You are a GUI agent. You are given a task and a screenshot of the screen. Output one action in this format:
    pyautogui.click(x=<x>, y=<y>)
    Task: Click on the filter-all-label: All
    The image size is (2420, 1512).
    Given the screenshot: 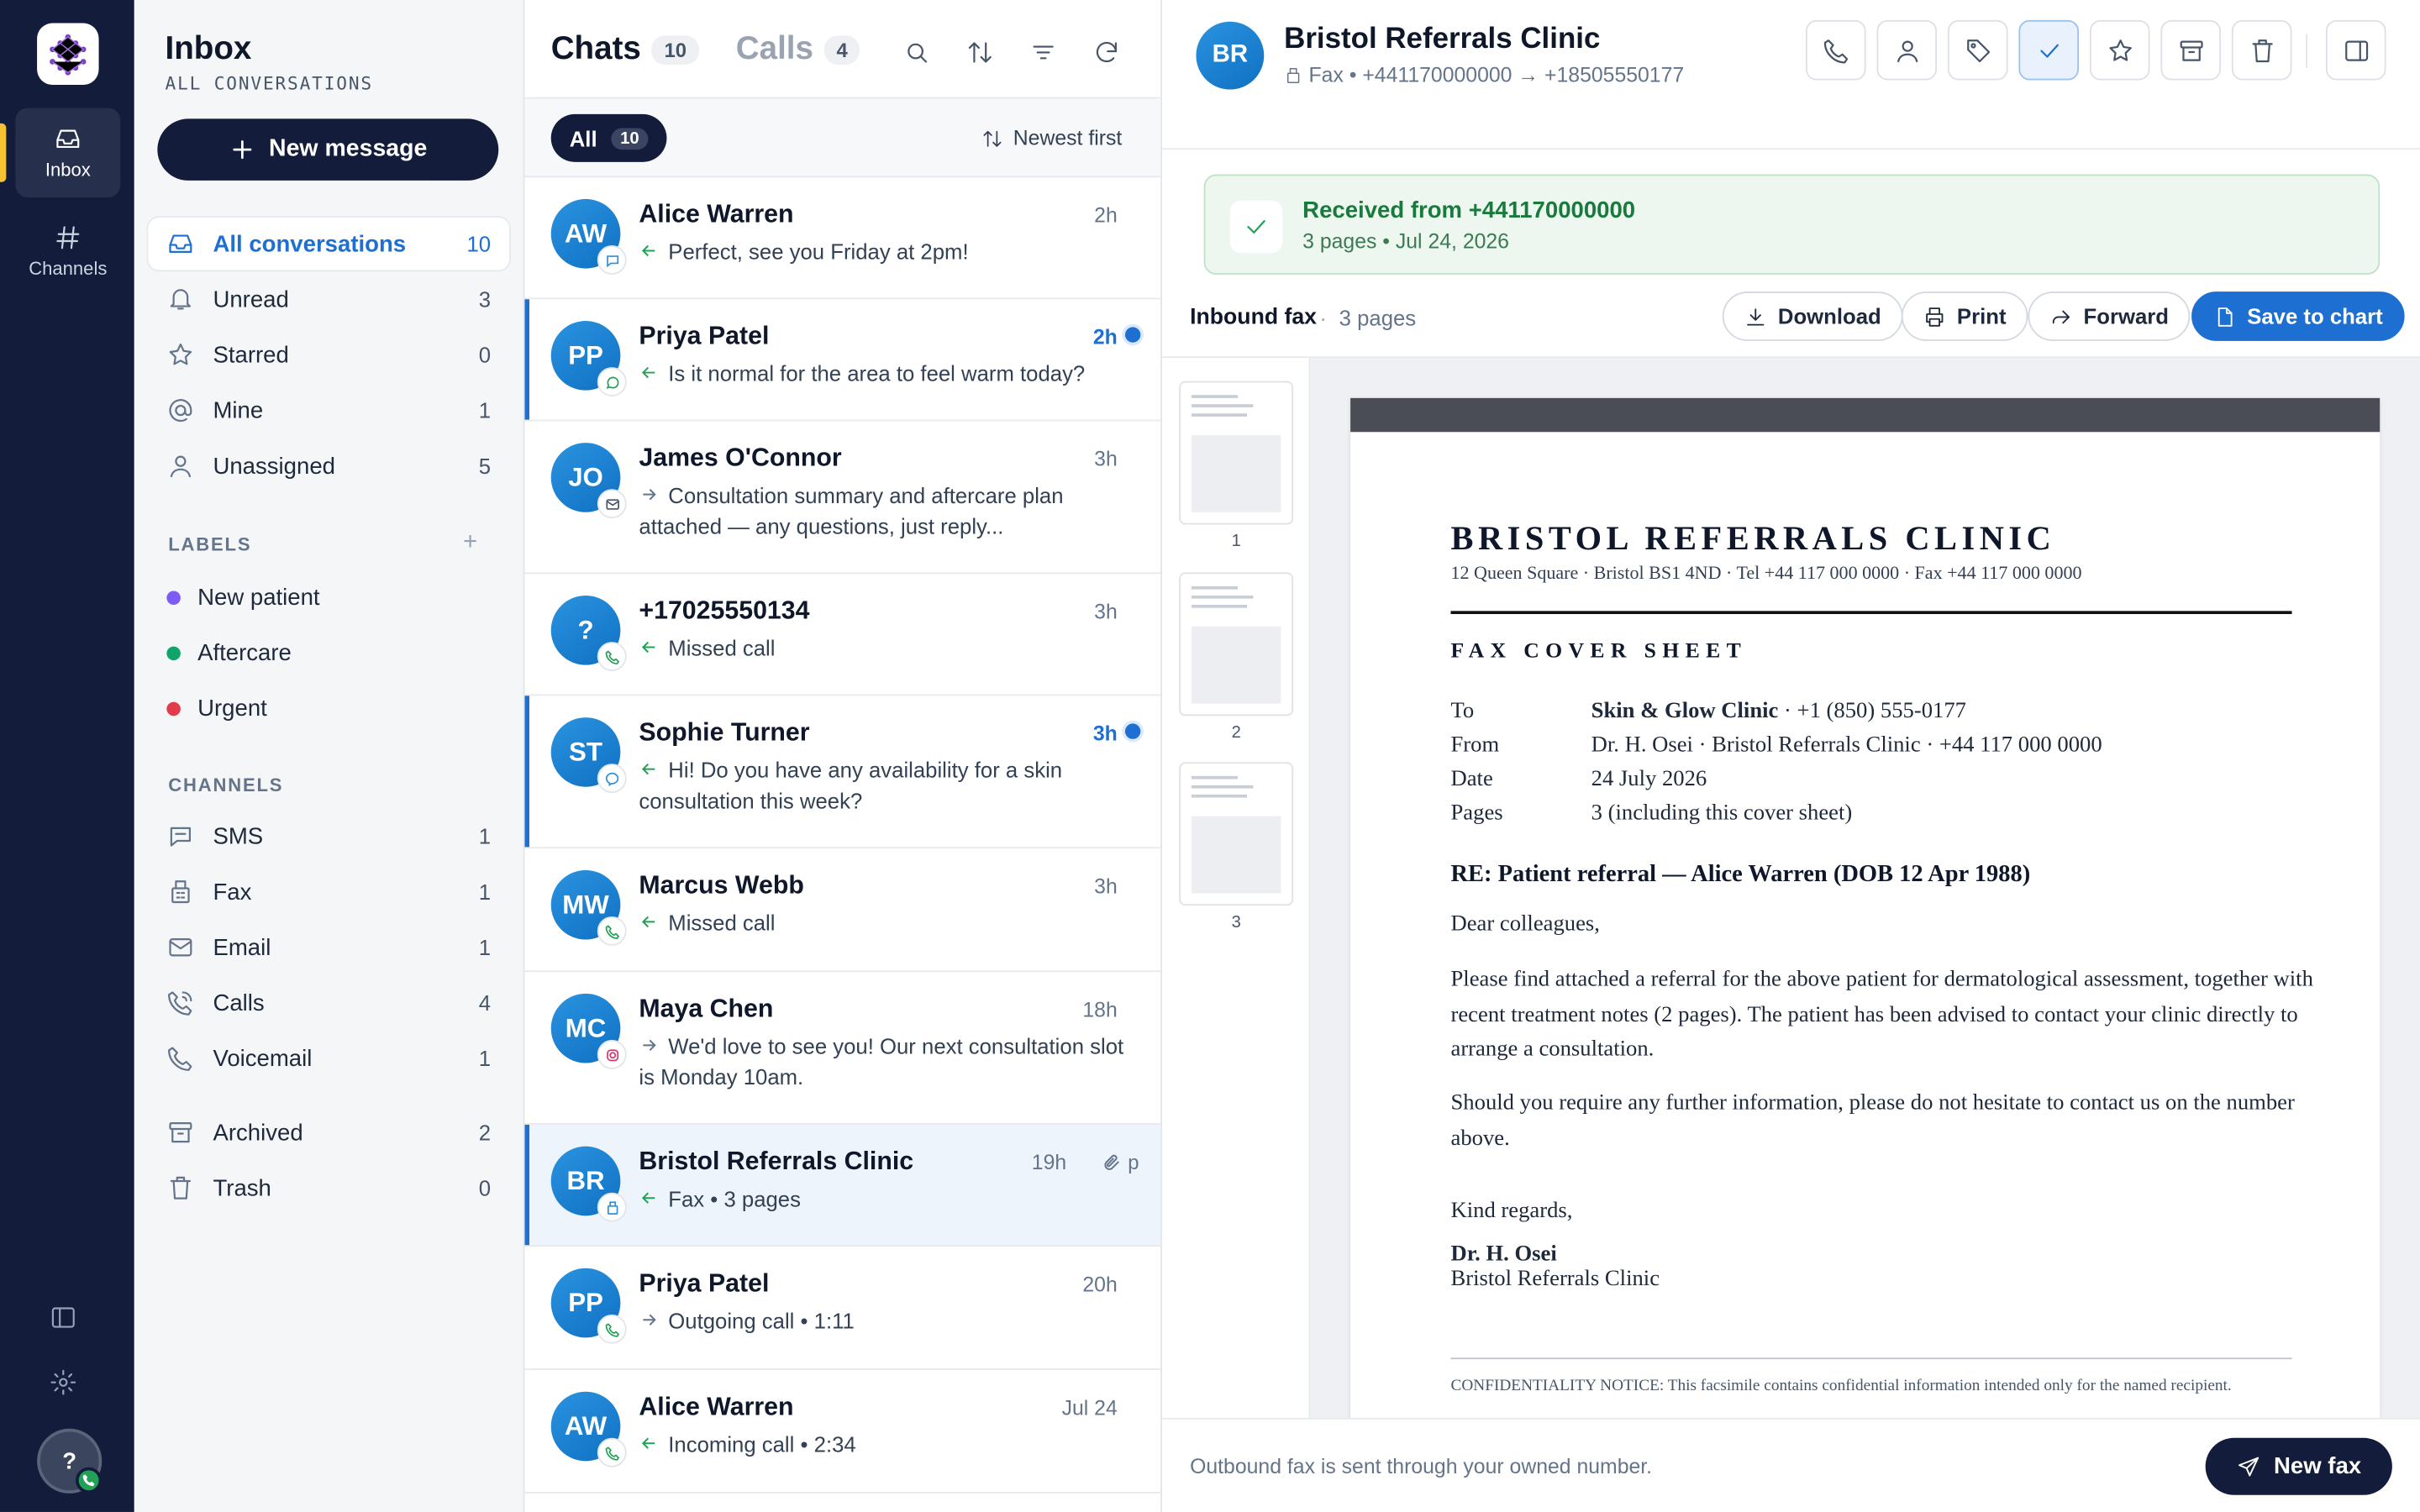 What is the action you would take?
    pyautogui.click(x=583, y=138)
    